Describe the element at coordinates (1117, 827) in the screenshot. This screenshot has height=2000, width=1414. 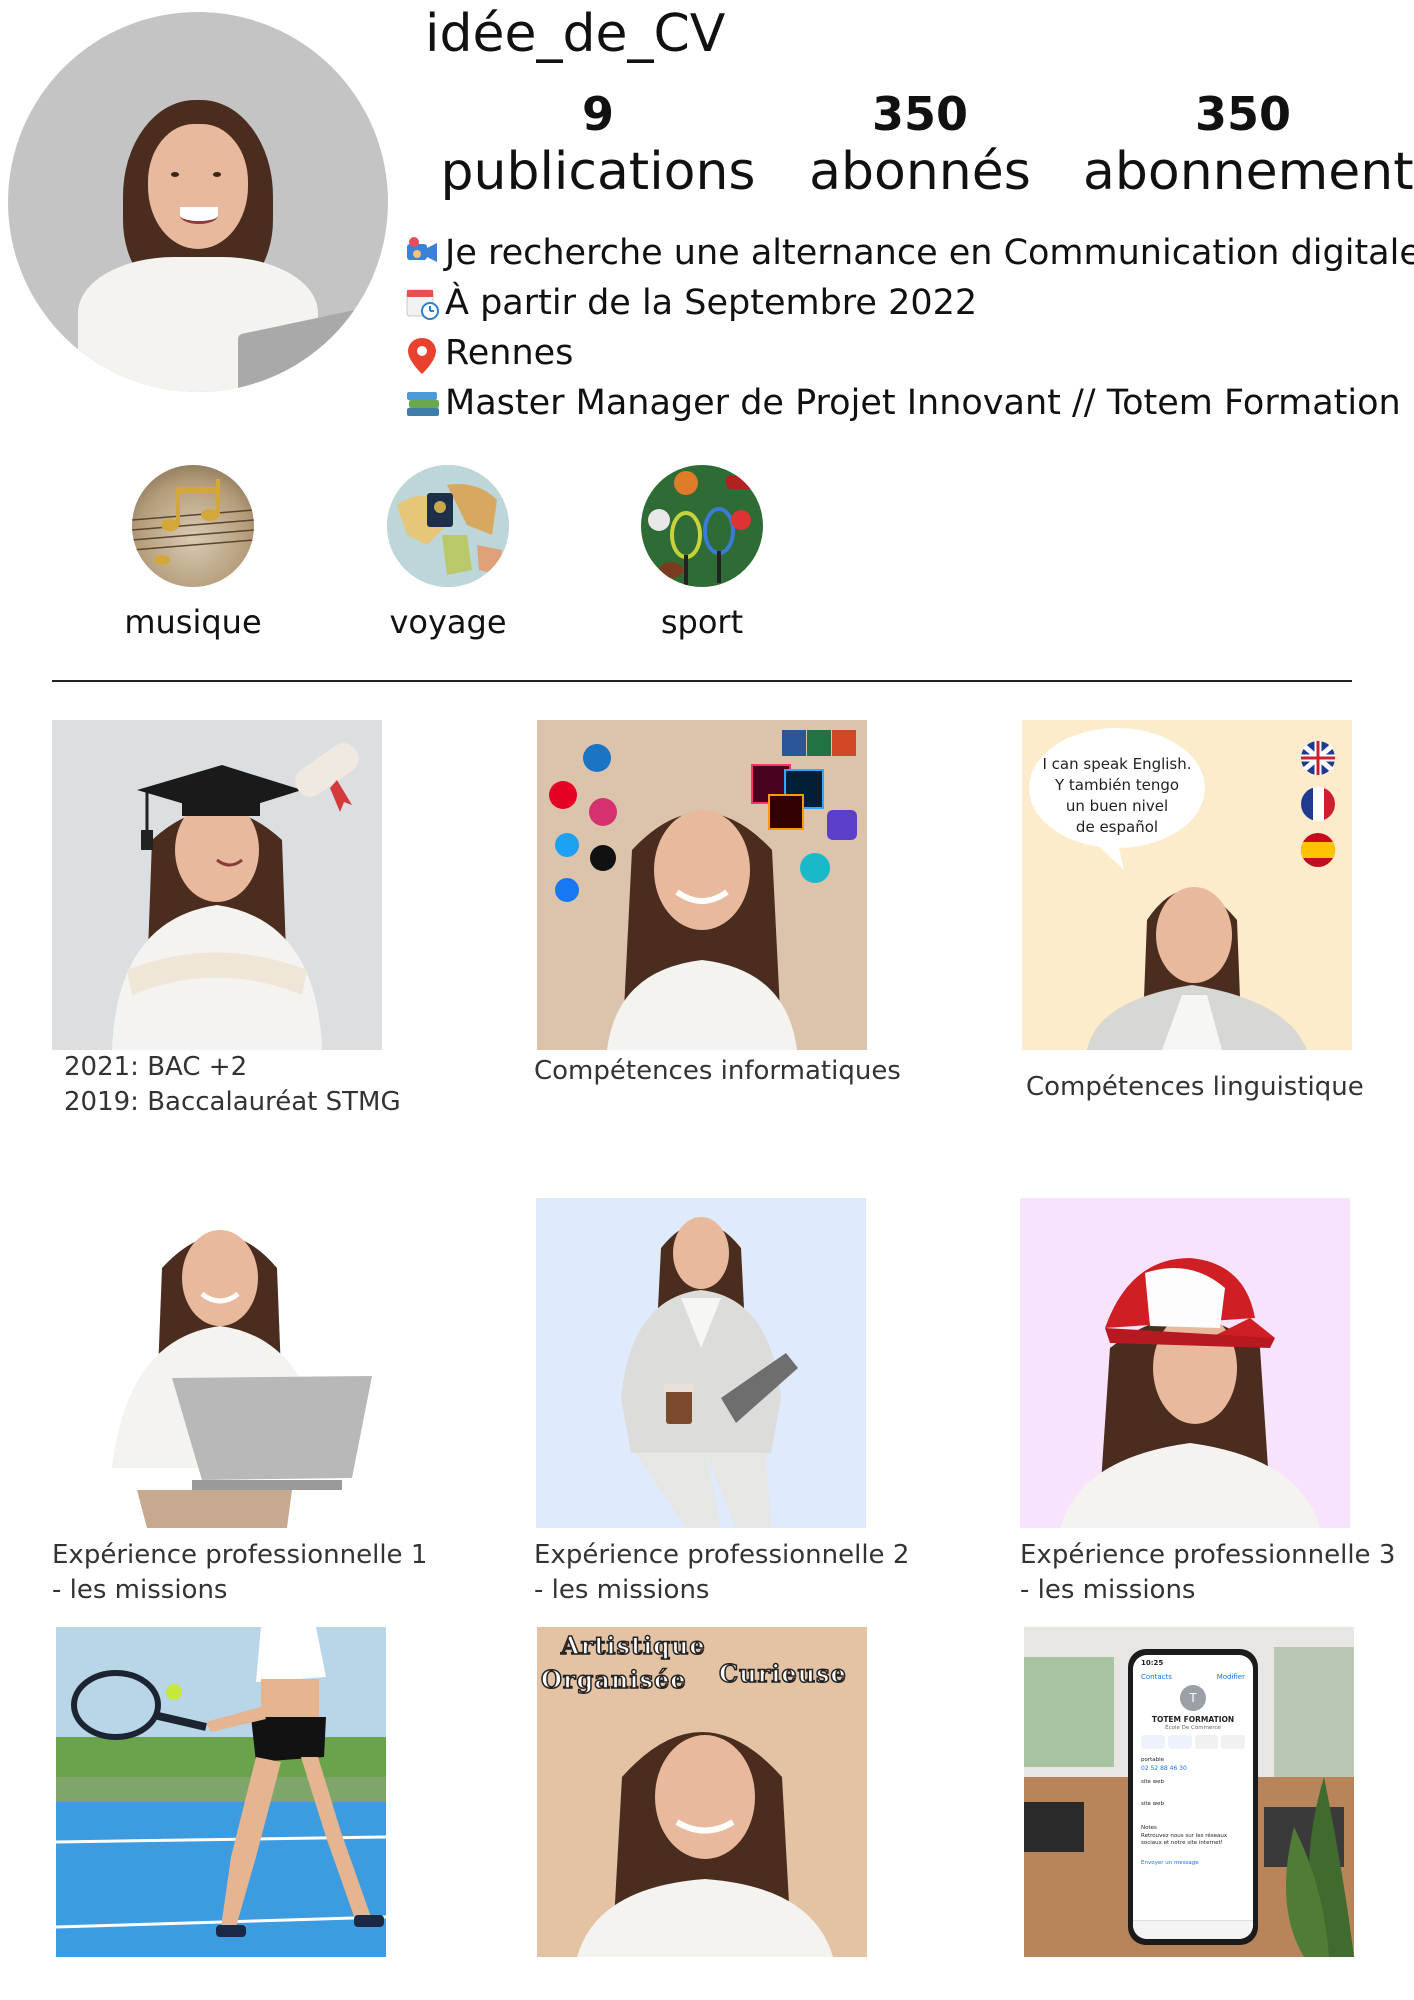
I see `bubble-line: de español` at that location.